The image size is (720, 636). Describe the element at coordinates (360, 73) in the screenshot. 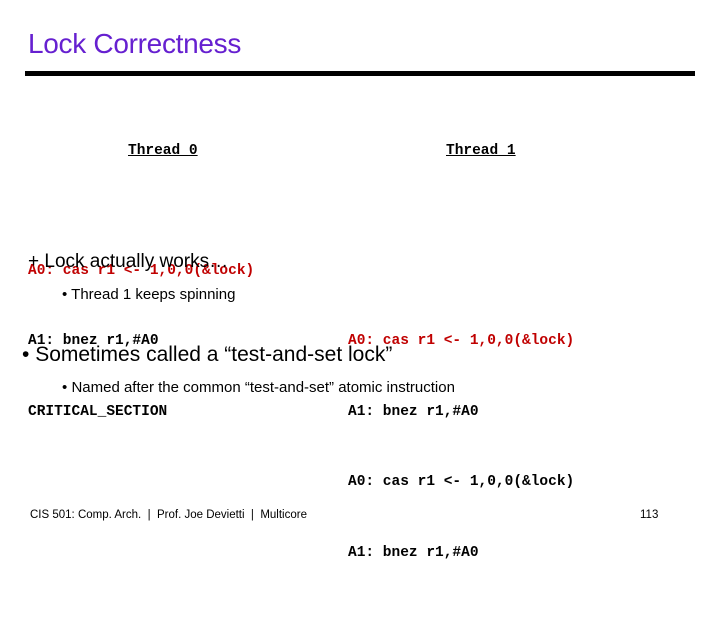

I see `title-divider` at that location.